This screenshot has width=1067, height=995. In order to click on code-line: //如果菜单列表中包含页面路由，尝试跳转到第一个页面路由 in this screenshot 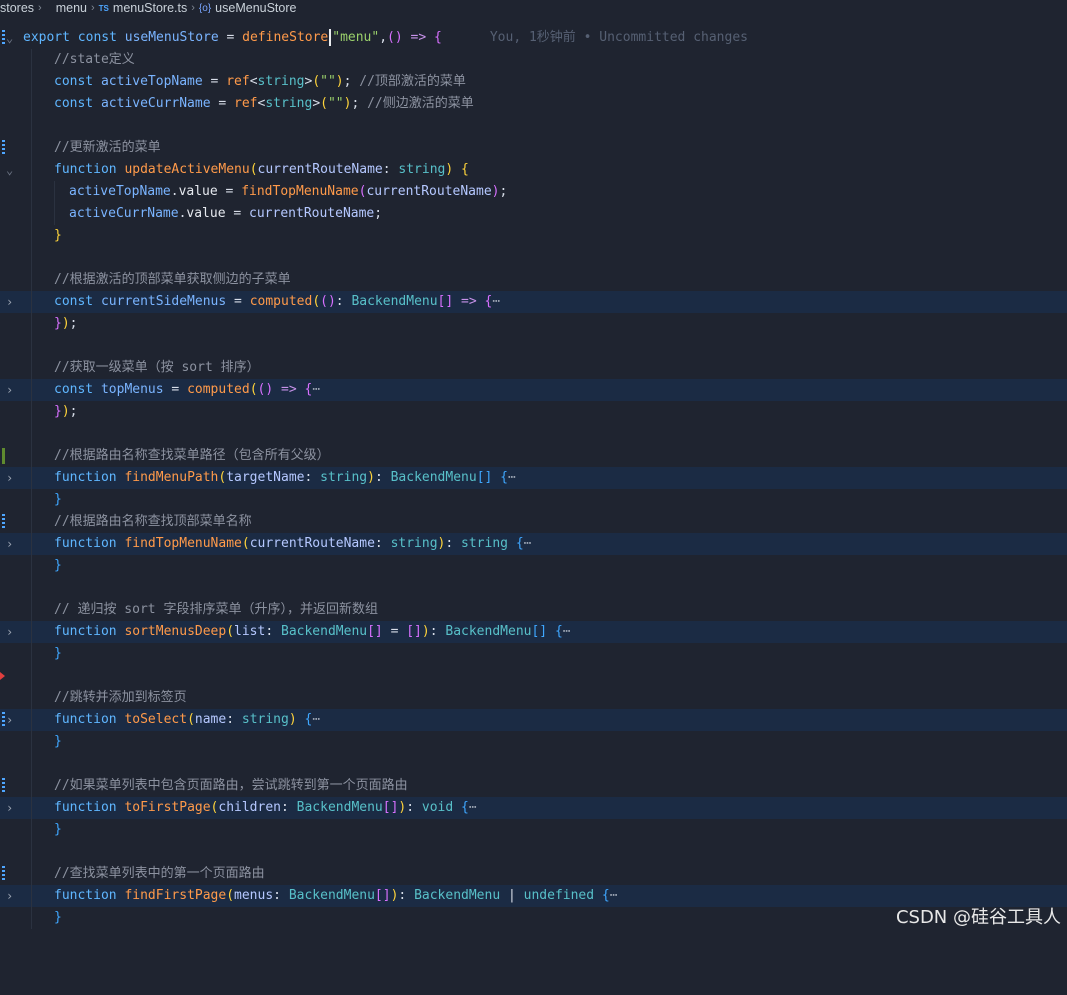, I will do `click(533, 786)`.